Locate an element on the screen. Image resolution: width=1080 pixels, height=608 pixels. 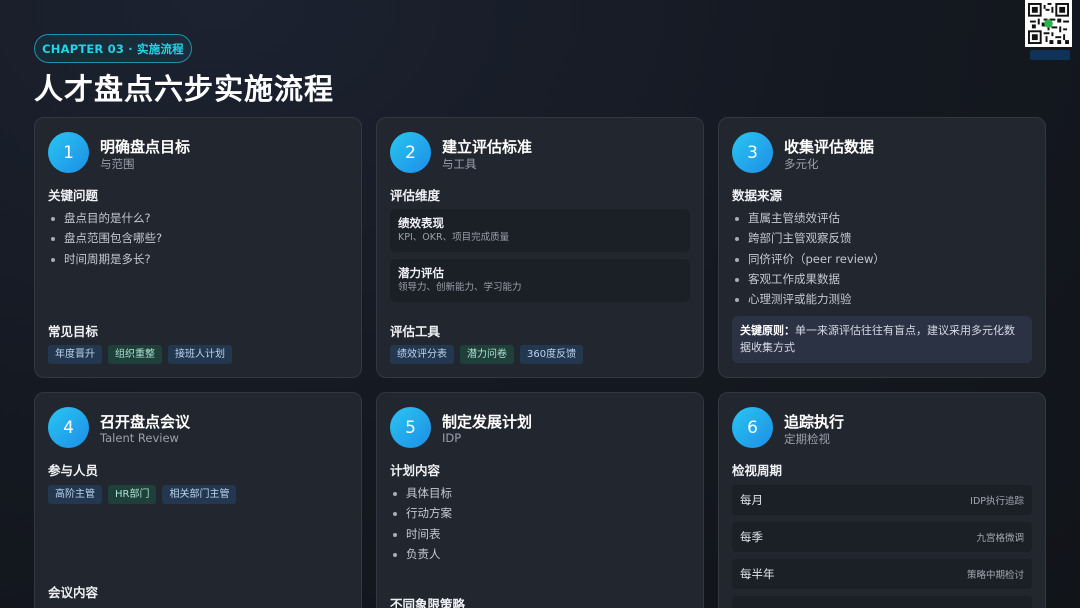
step-subtitle: Talent Review is located at coordinates (139, 438).